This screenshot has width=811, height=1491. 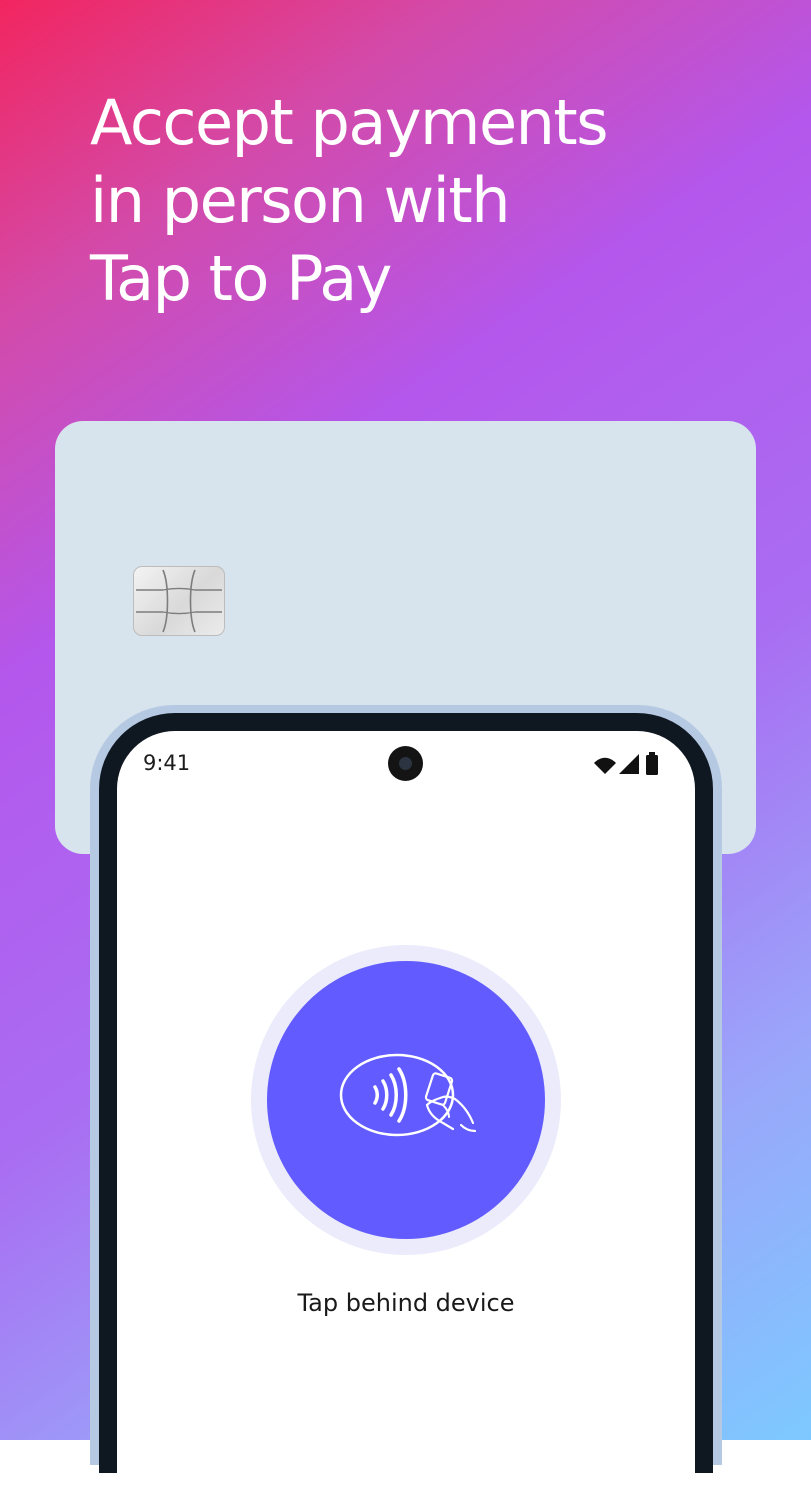 I want to click on headline-line-3: Tap to Pay, so click(x=241, y=278).